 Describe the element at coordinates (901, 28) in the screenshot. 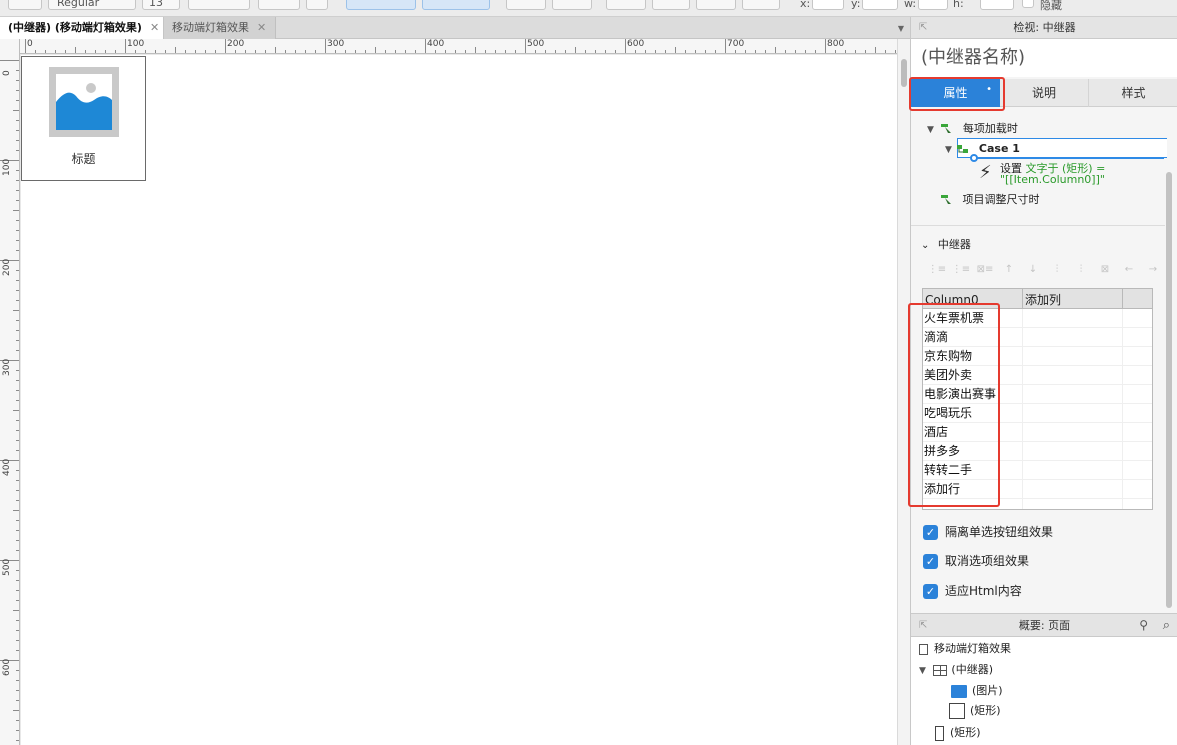

I see `chevron-down-icon: ▼` at that location.